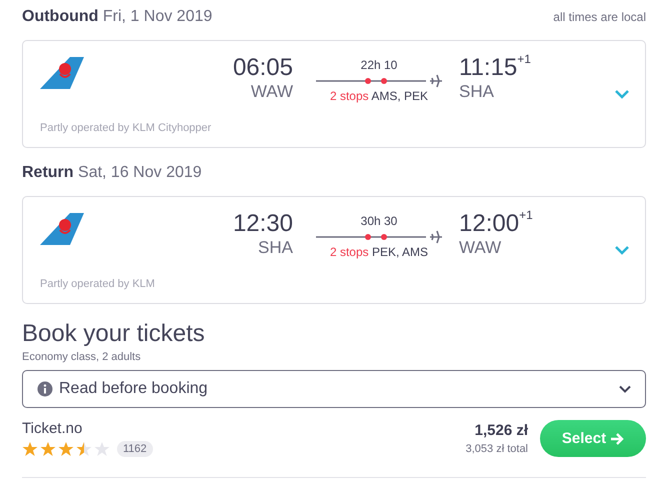 This screenshot has width=669, height=501. What do you see at coordinates (114, 334) in the screenshot?
I see `section-heading: Book your tickets` at bounding box center [114, 334].